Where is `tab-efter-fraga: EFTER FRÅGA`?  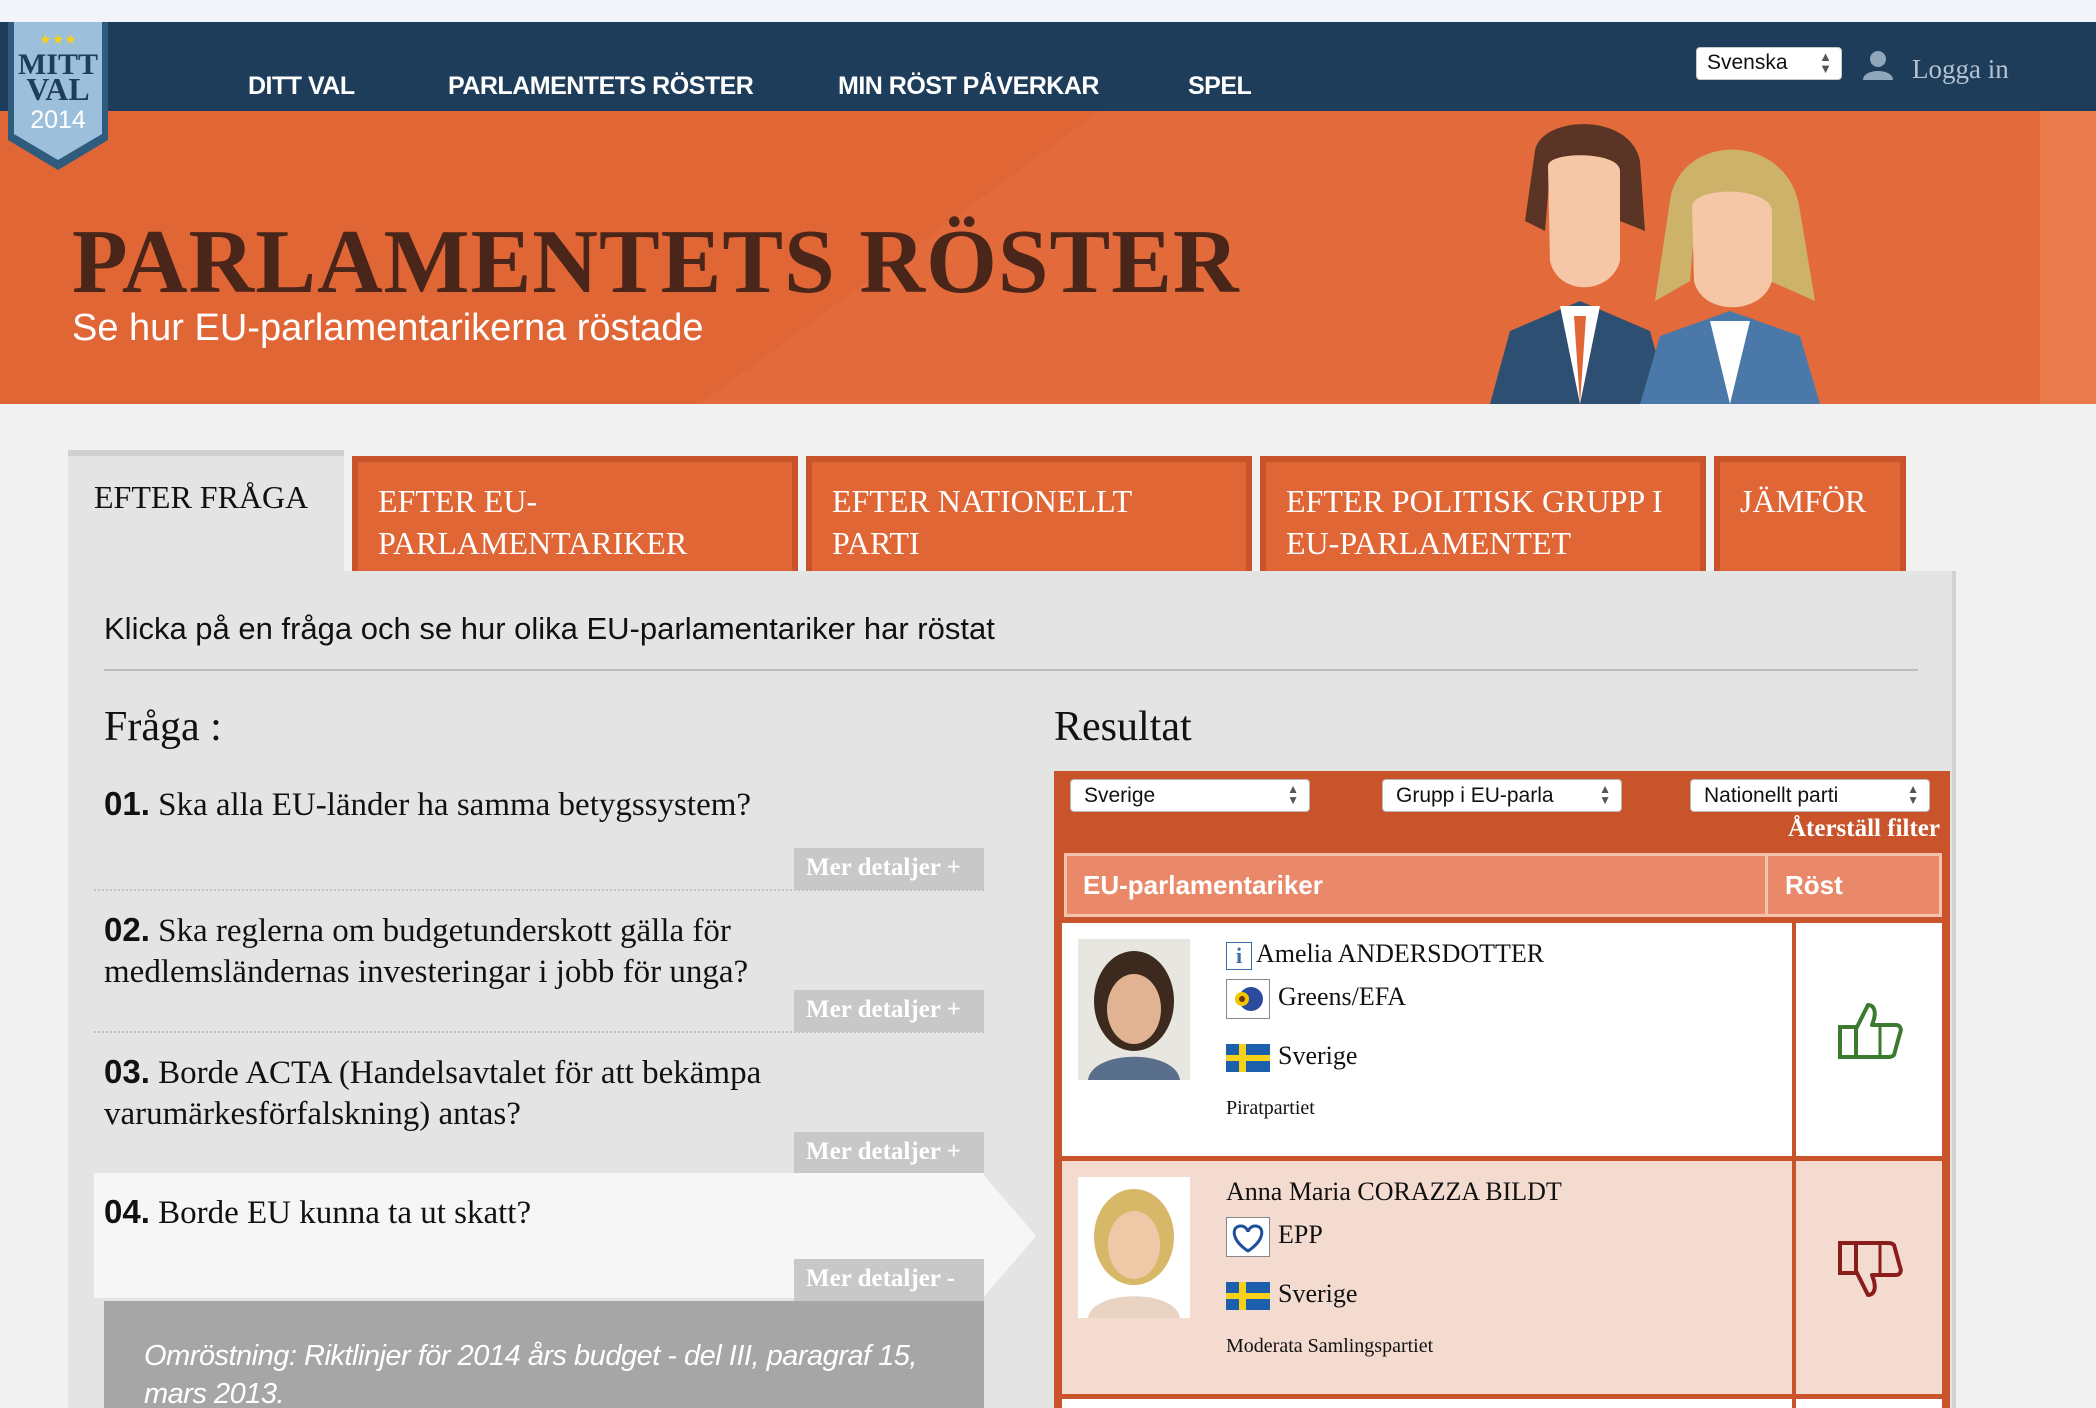 tab-efter-fraga: EFTER FRÅGA is located at coordinates (206, 513).